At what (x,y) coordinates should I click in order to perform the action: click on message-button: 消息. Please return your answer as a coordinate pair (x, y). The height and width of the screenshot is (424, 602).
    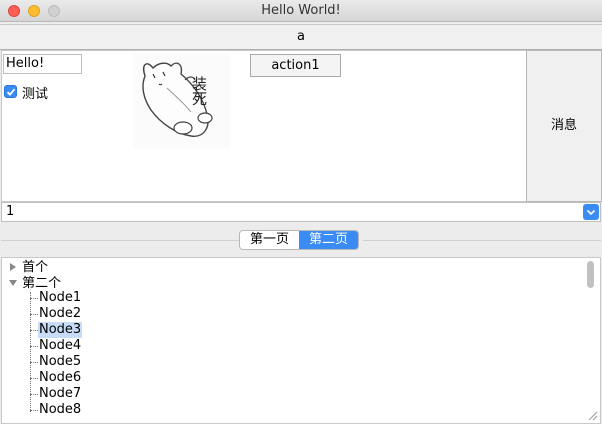
    Looking at the image, I should click on (564, 126).